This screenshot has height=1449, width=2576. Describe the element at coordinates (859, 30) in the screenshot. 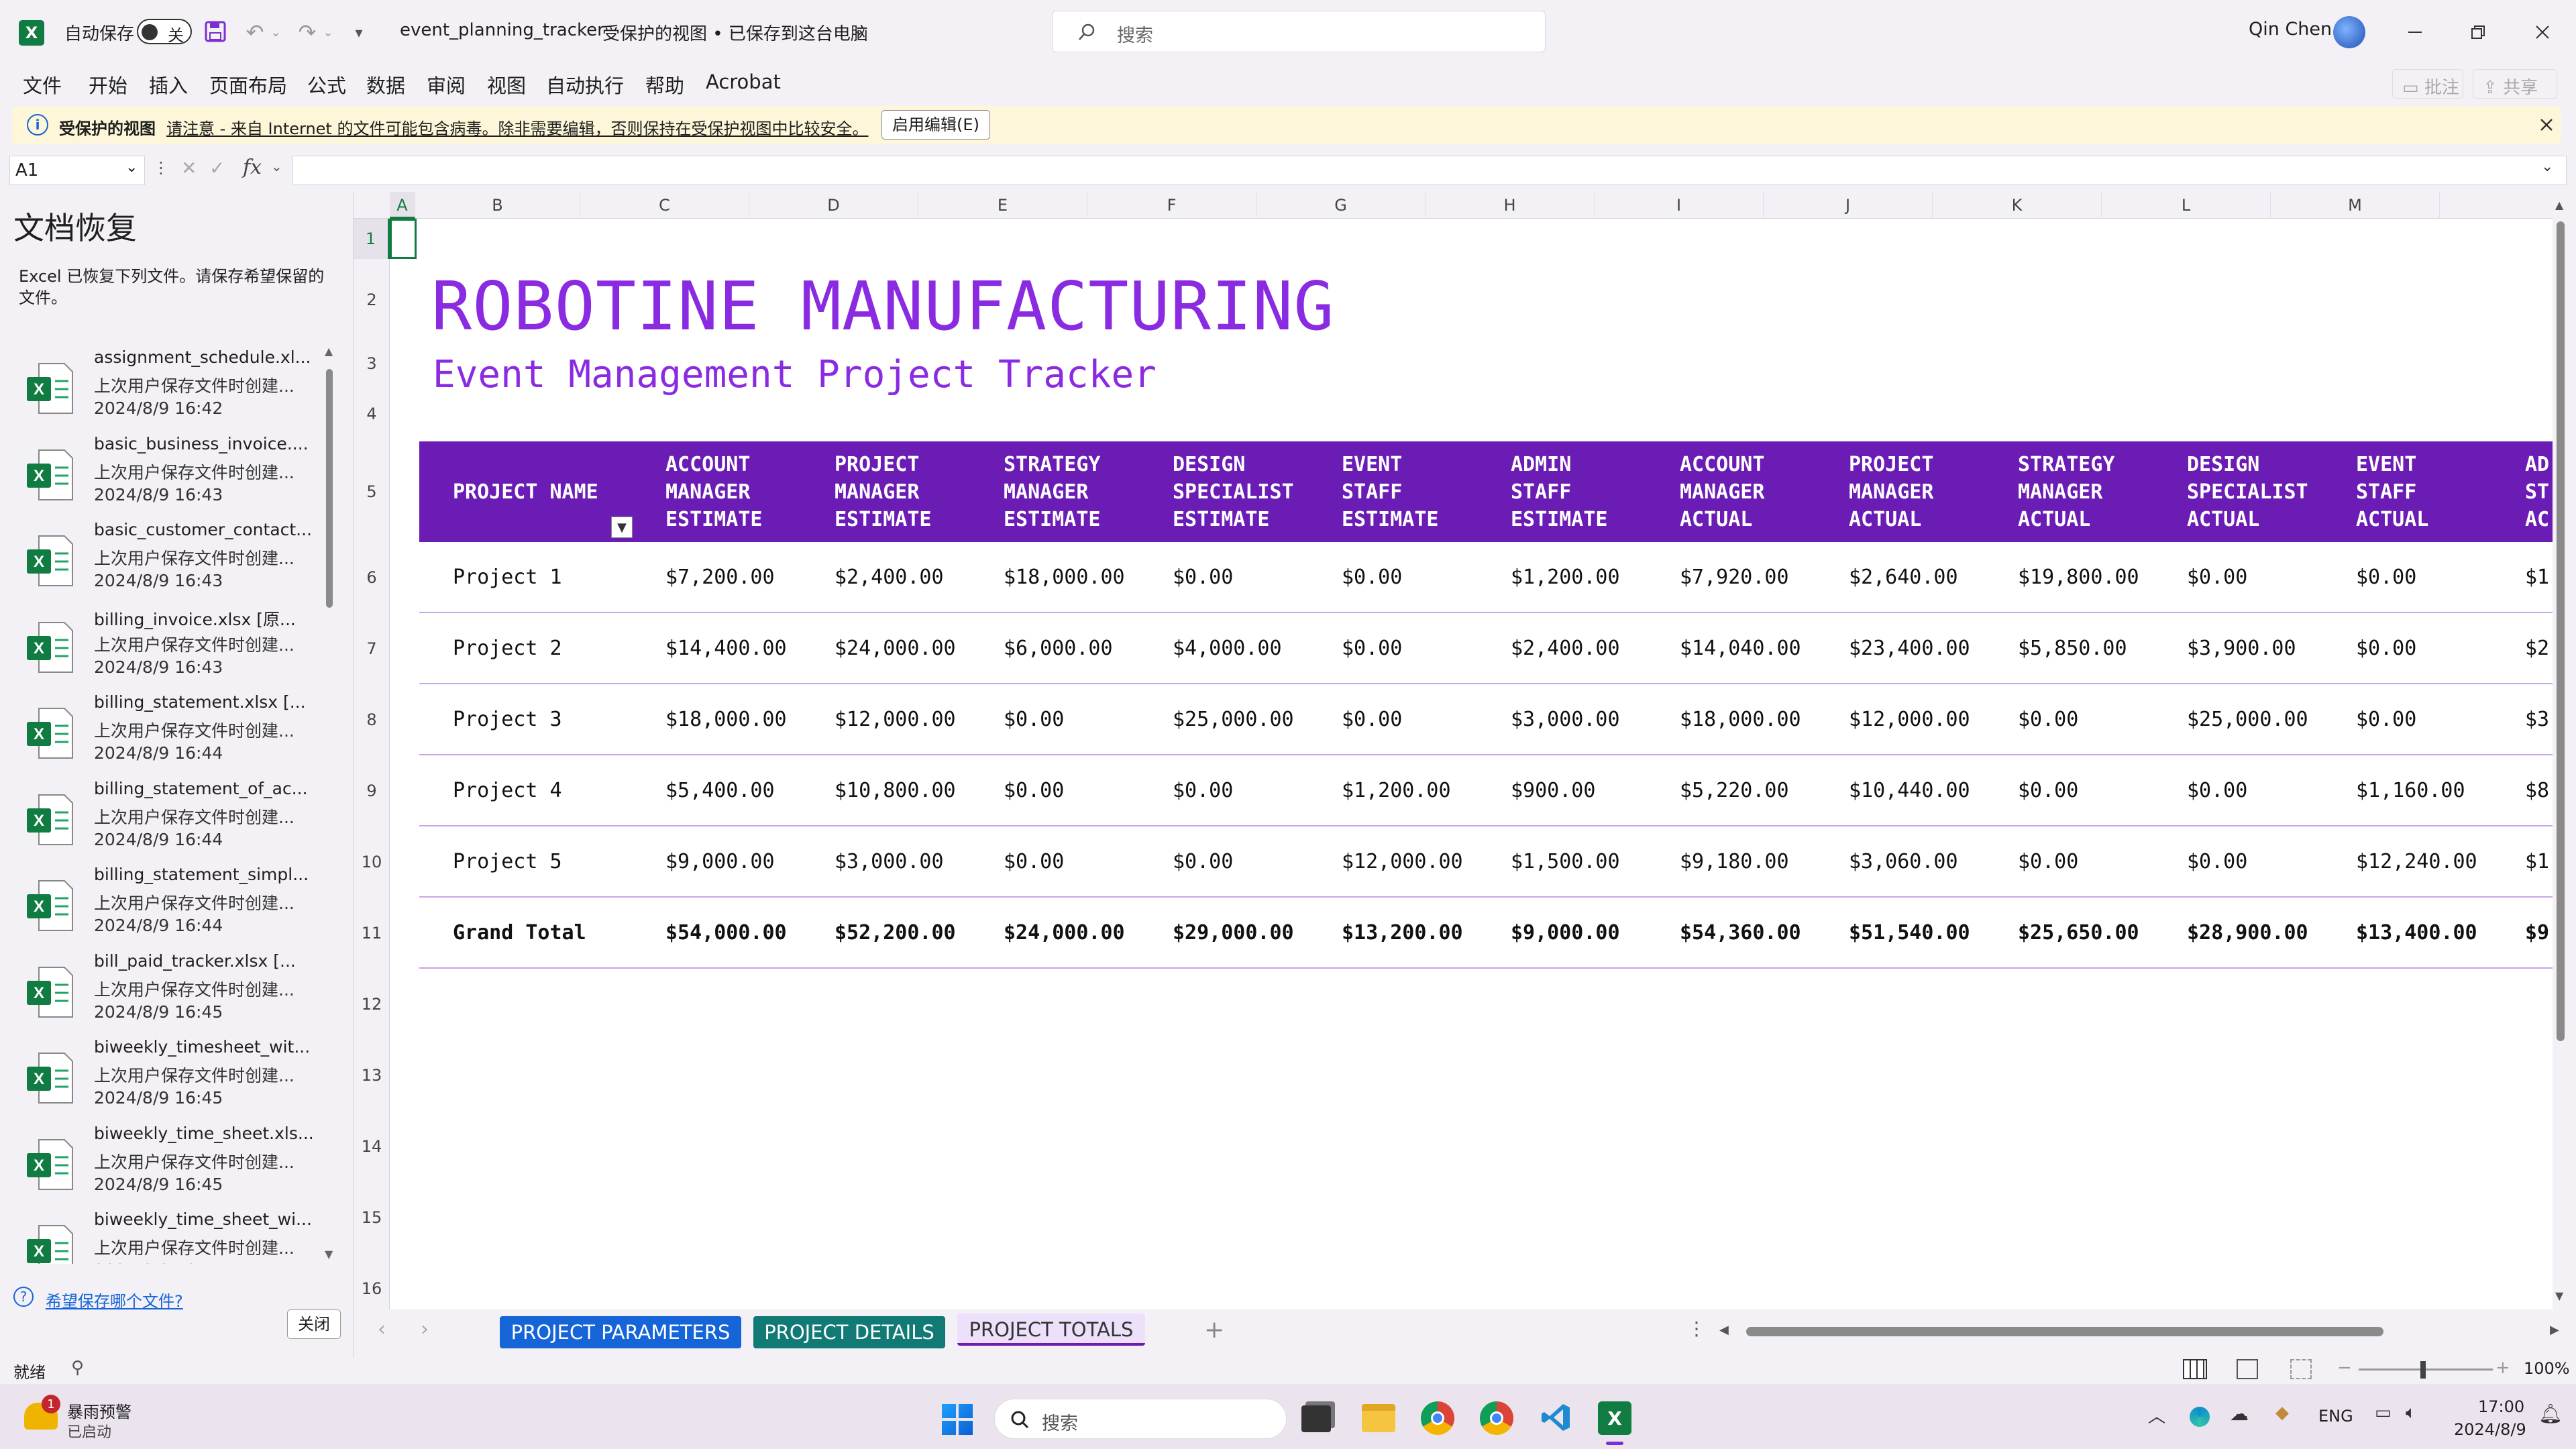

I see `file-status-chevron-icon: ⌄` at that location.